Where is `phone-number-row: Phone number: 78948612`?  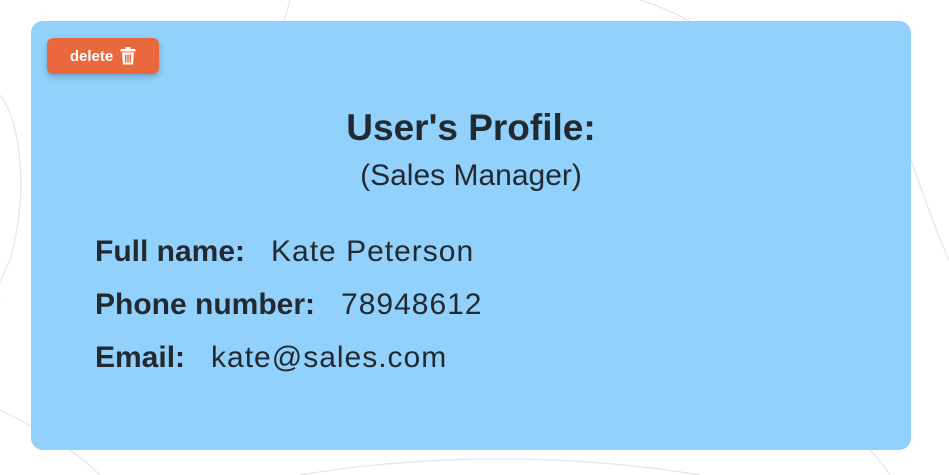
phone-number-row: Phone number: 78948612 is located at coordinates (289, 304).